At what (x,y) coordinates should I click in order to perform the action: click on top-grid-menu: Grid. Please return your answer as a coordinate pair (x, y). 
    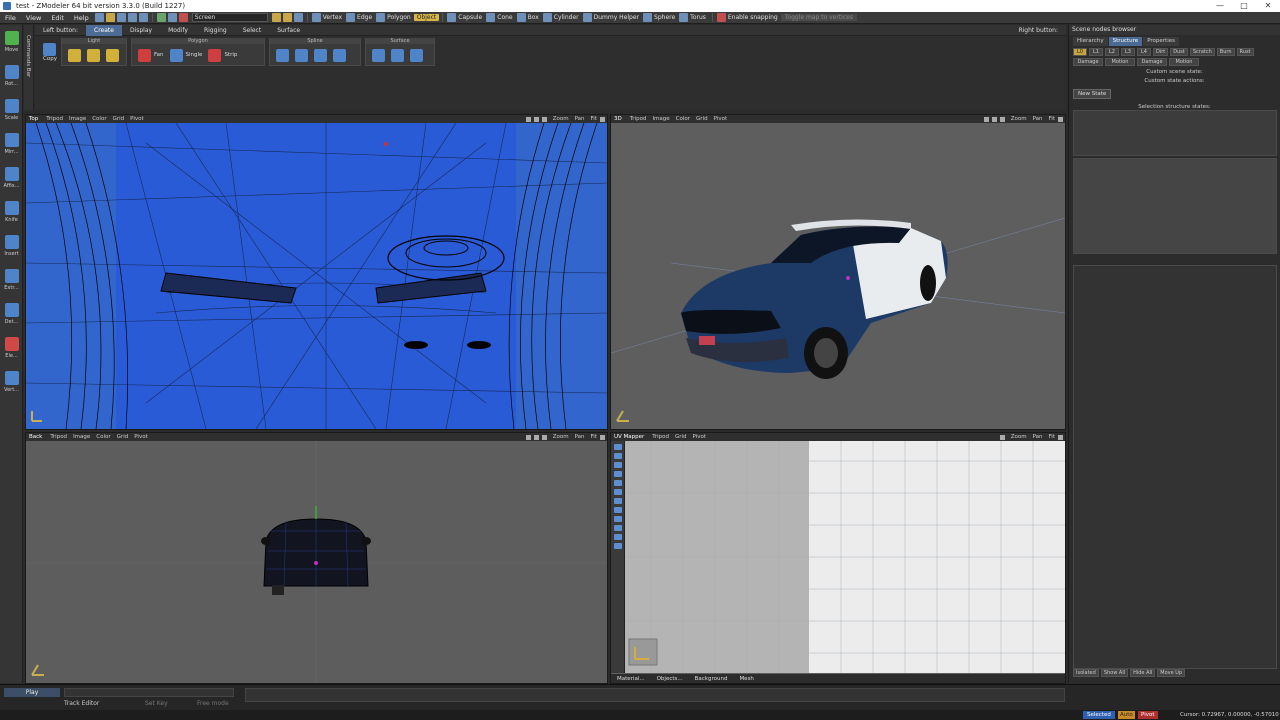
    Looking at the image, I should click on (119, 119).